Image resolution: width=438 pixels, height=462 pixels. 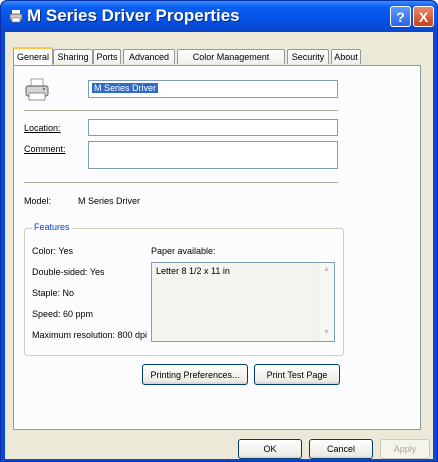 I want to click on location-field, so click(x=213, y=127).